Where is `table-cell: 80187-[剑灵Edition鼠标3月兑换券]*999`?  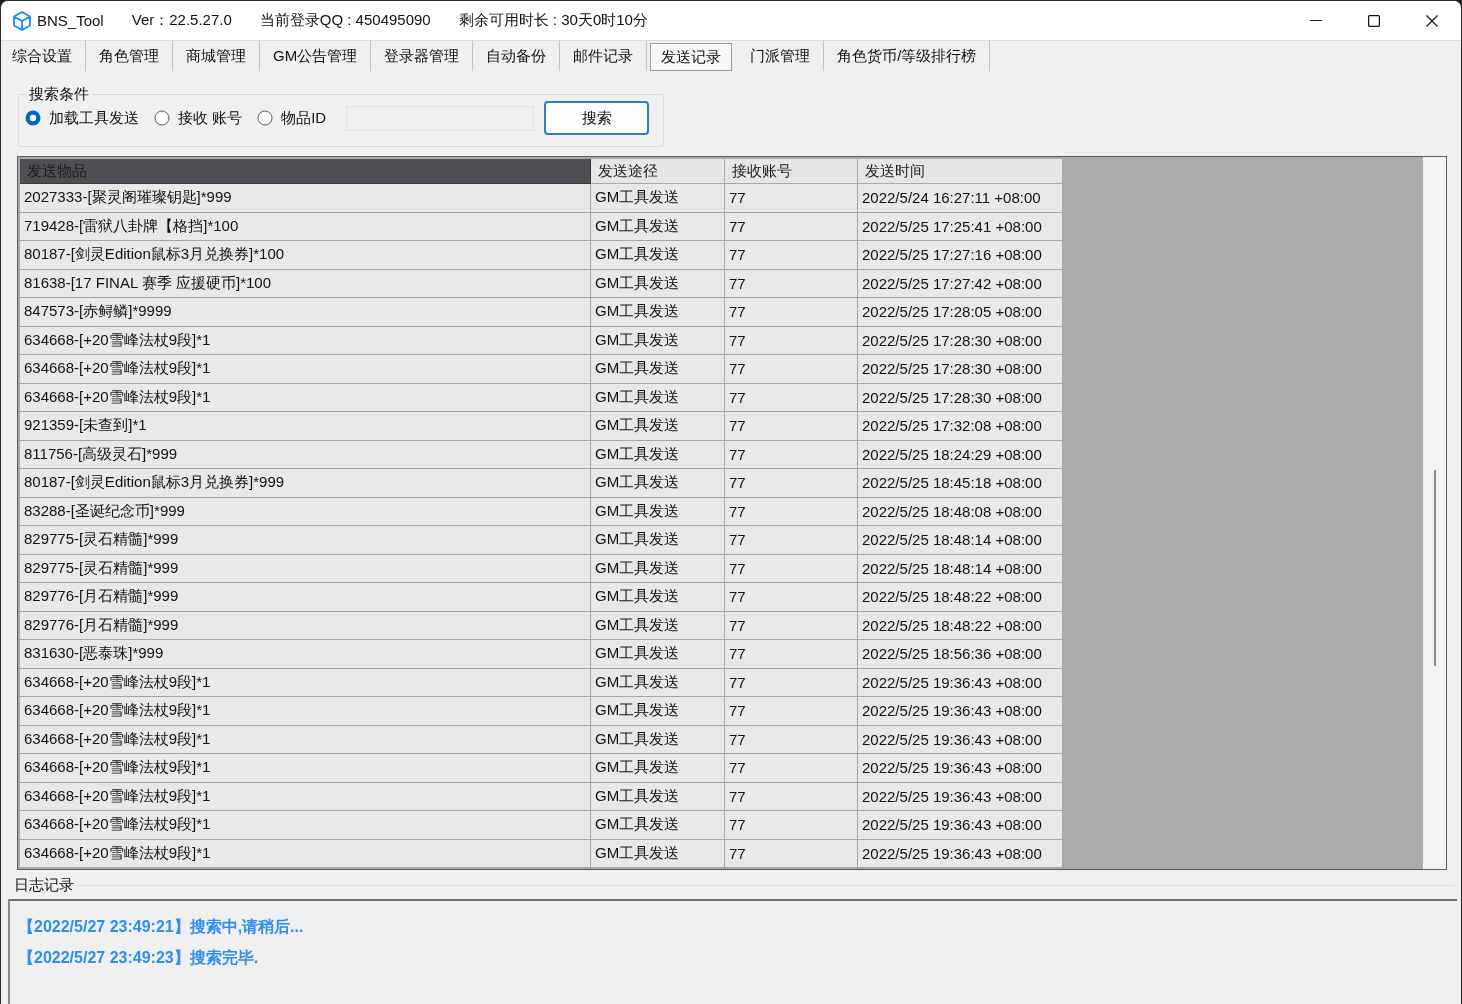
table-cell: 80187-[剑灵Edition鼠标3月兑换券]*999 is located at coordinates (305, 483).